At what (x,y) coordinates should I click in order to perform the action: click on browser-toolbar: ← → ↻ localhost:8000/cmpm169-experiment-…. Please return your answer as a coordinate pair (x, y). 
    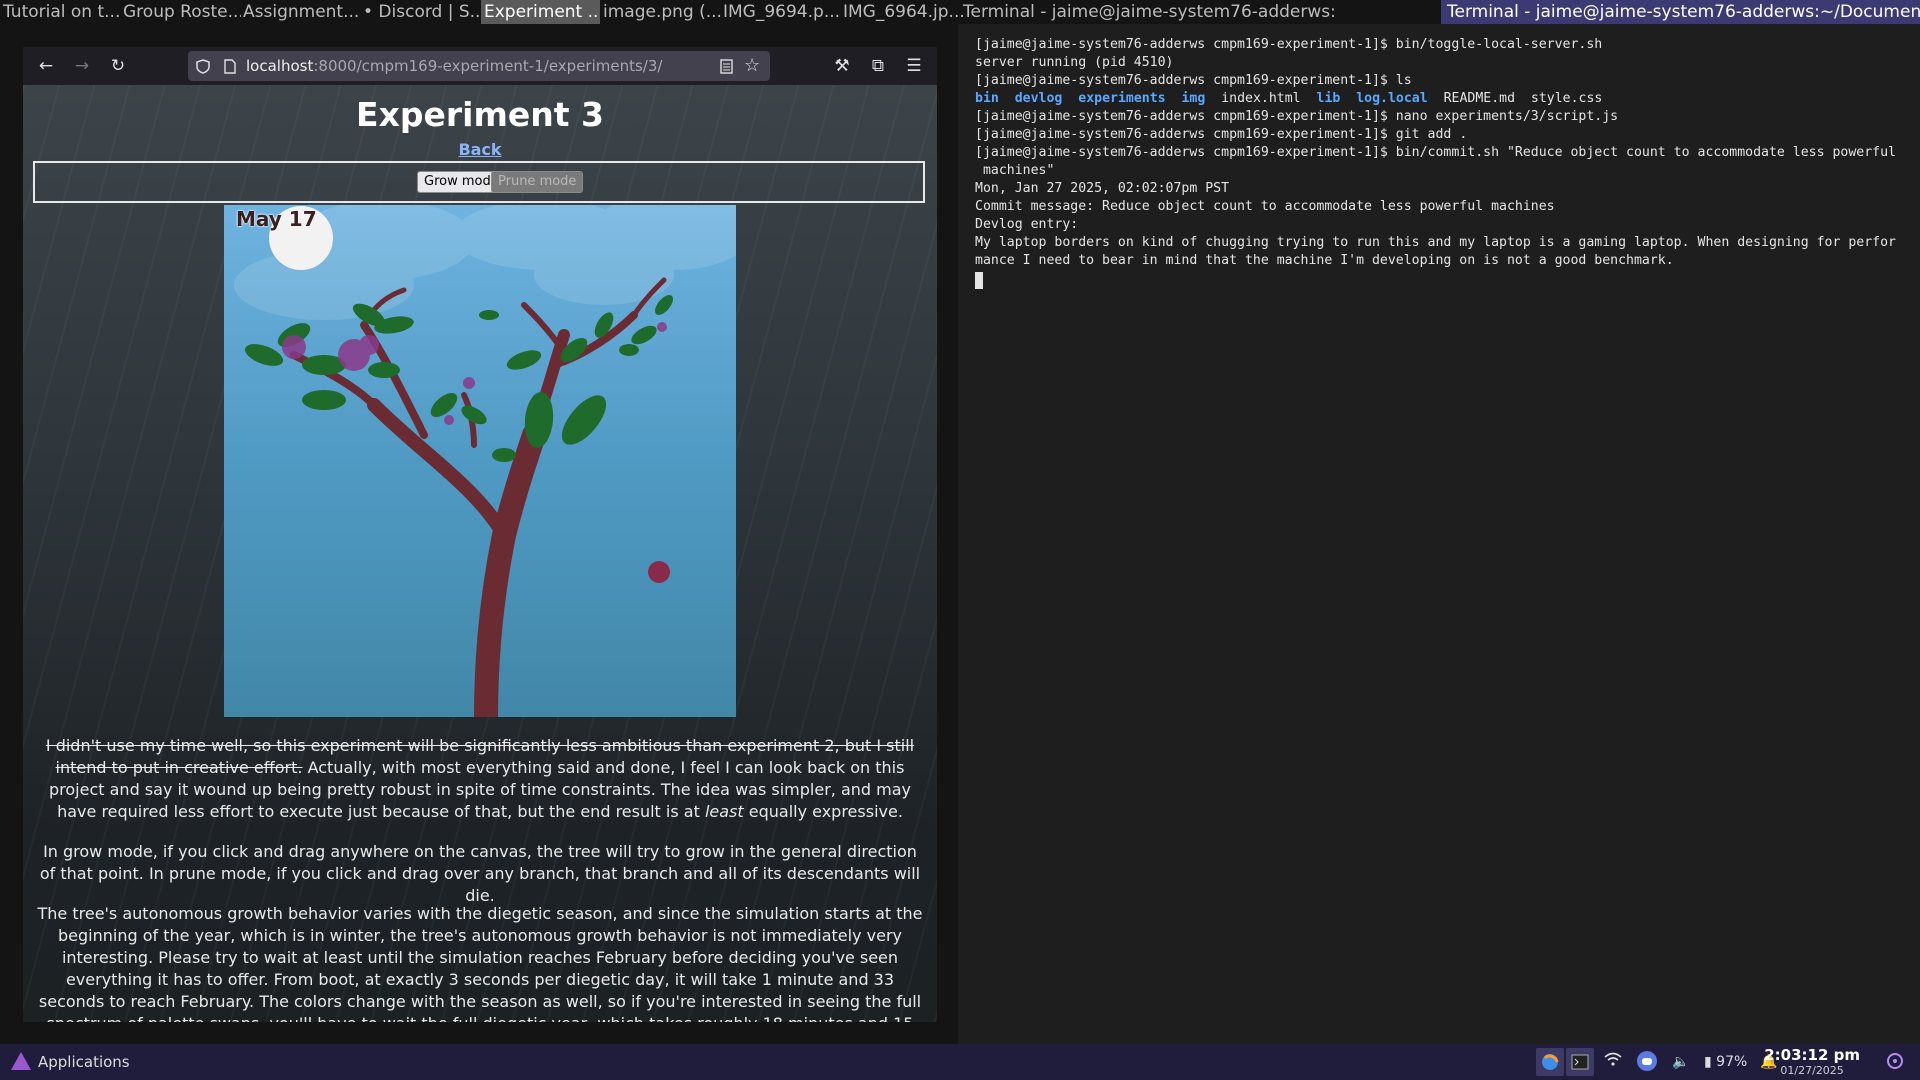
    Looking at the image, I should click on (480, 66).